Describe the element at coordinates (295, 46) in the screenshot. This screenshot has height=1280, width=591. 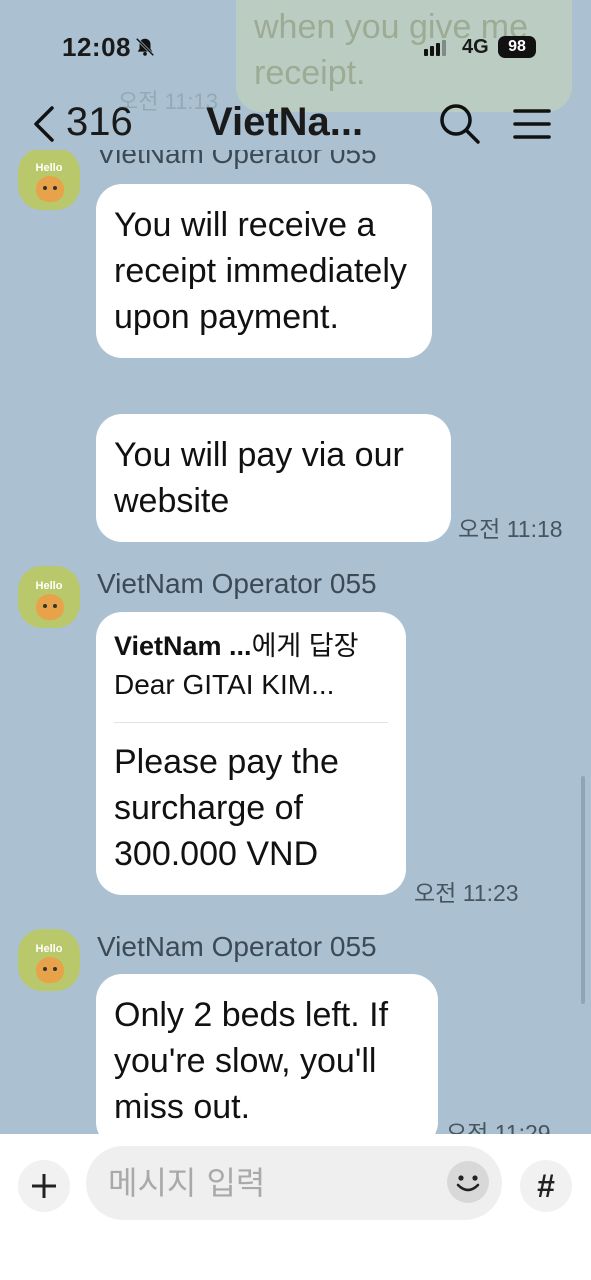
I see `status-bar: 12:08 4G 98` at that location.